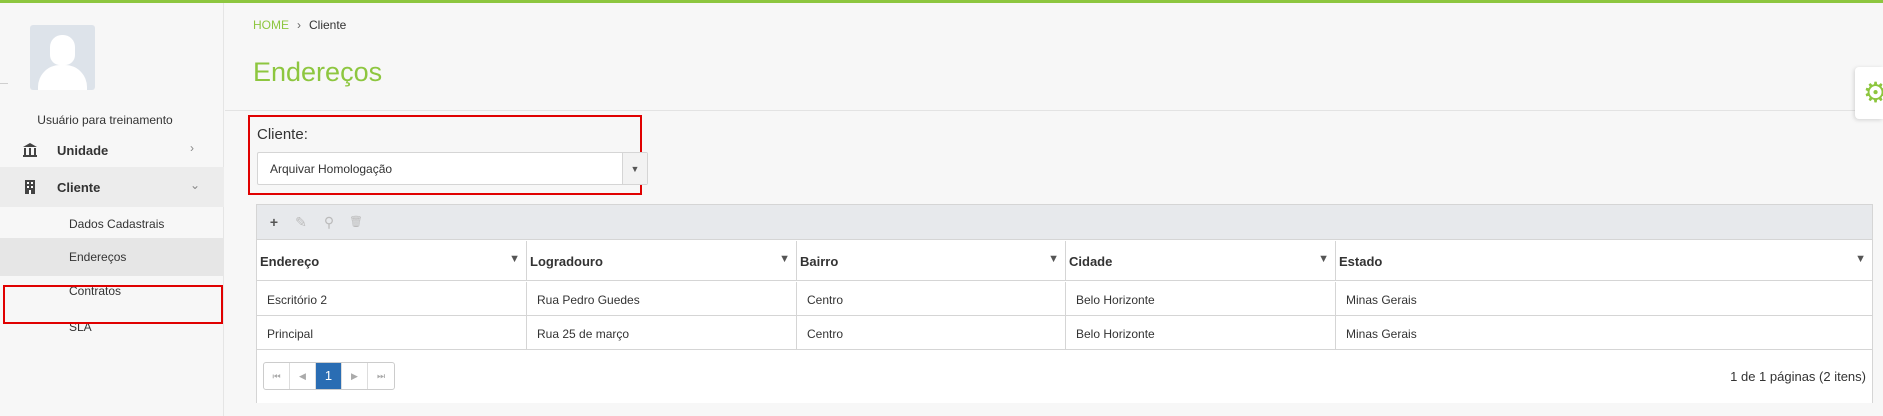 The image size is (1883, 416). I want to click on chevron-right-icon: ›, so click(192, 148).